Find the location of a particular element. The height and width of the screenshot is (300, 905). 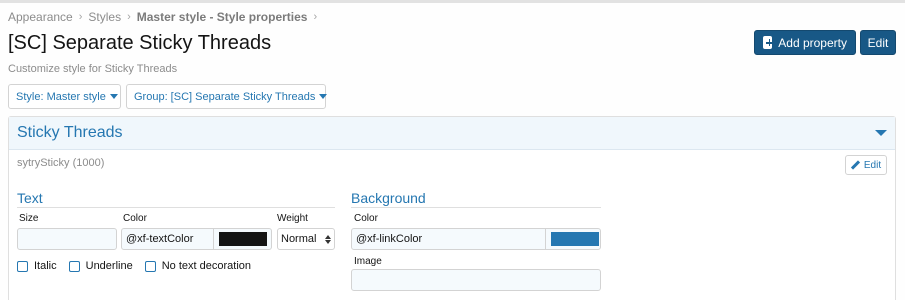

style-filter-dropdown: Style: Master style is located at coordinates (64, 96).